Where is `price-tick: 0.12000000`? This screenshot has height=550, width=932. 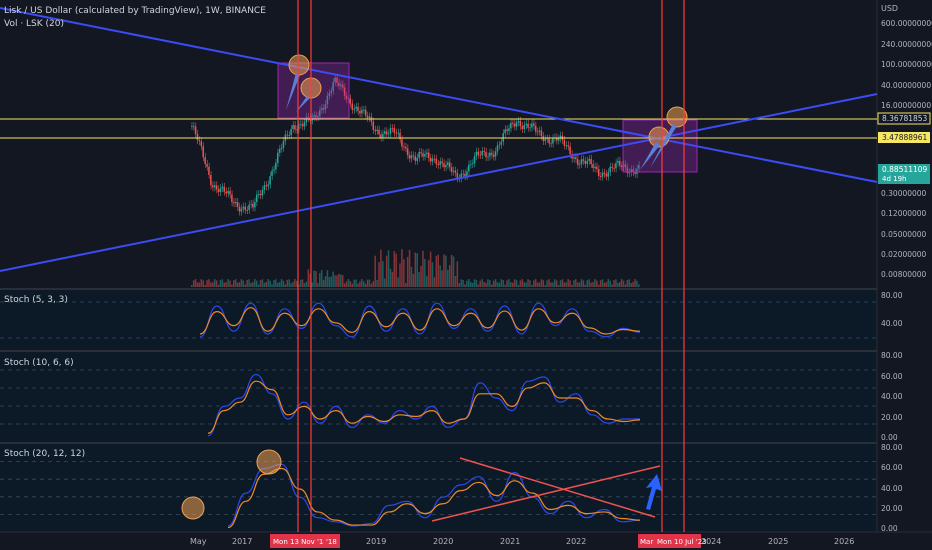 price-tick: 0.12000000 is located at coordinates (904, 213).